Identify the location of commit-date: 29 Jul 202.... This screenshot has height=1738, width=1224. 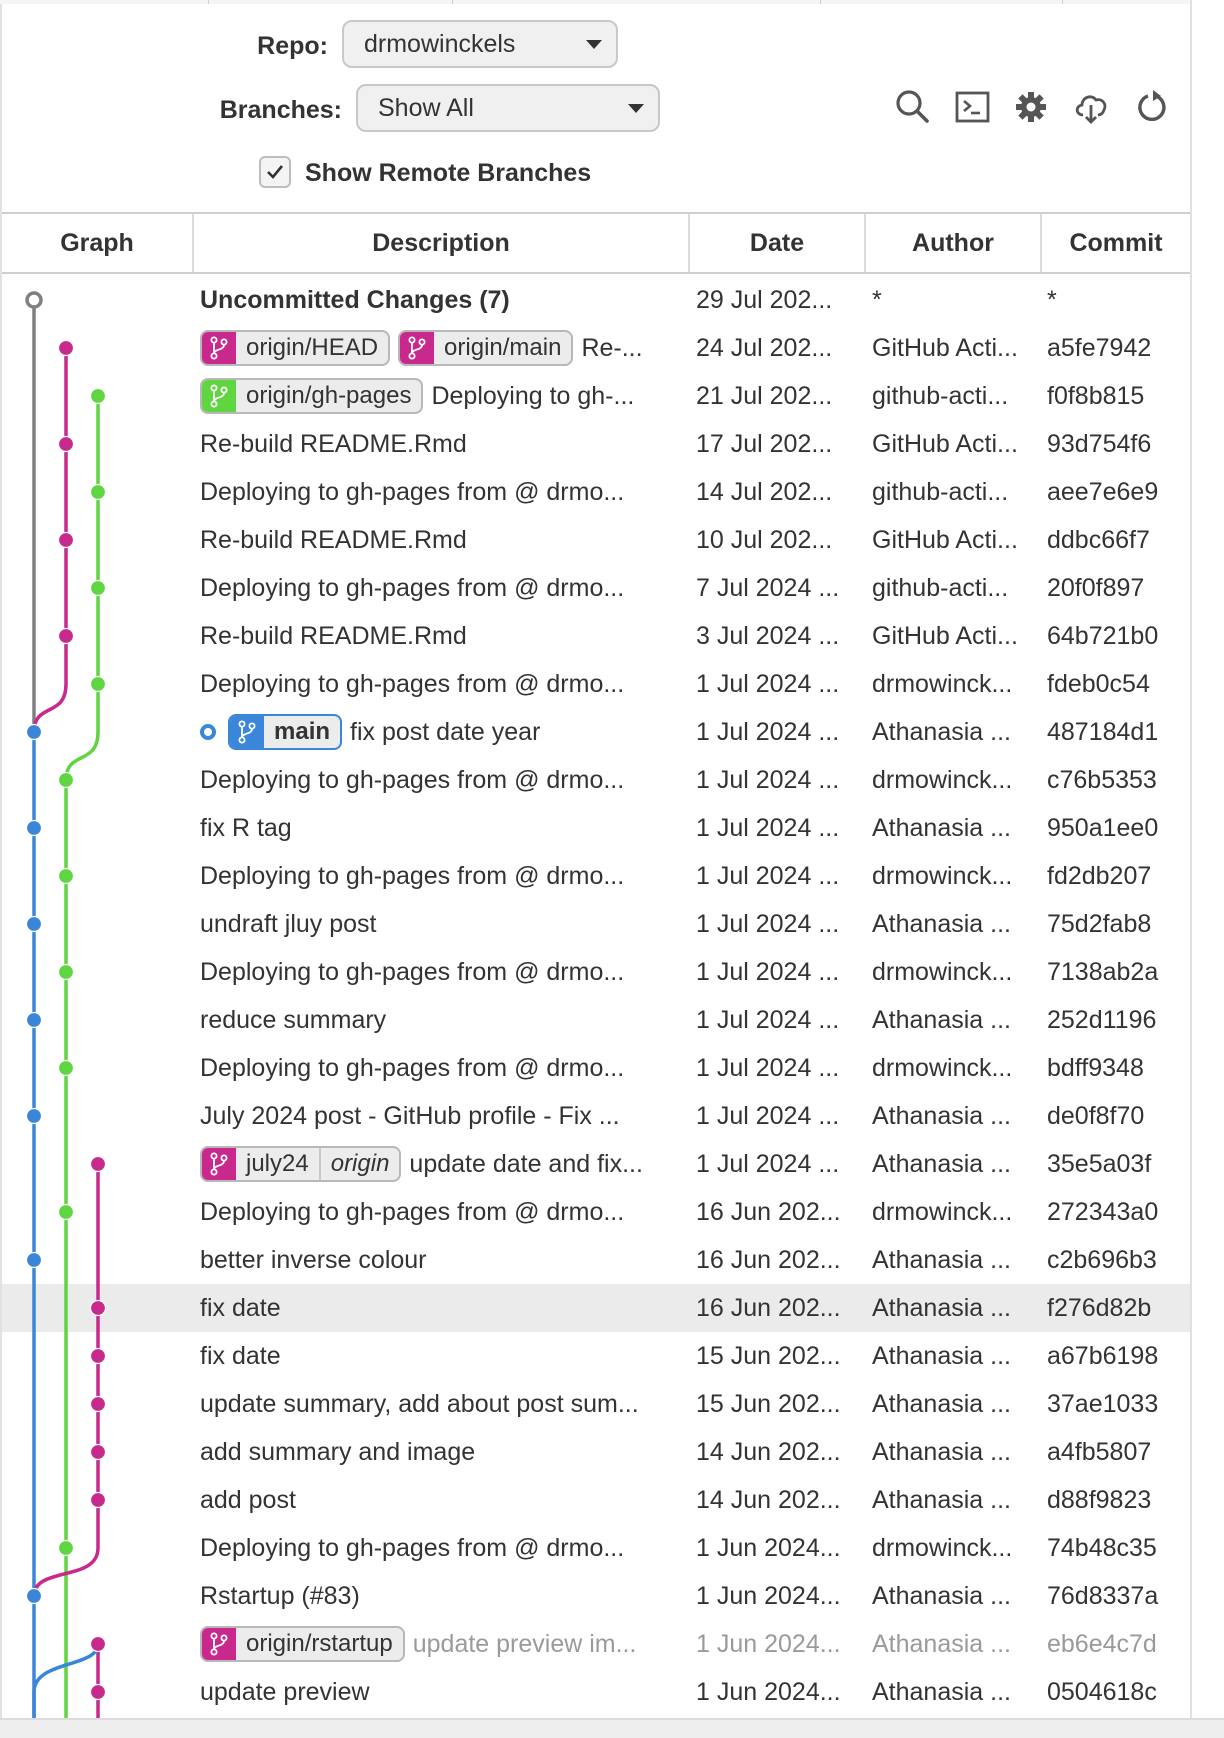
(764, 300).